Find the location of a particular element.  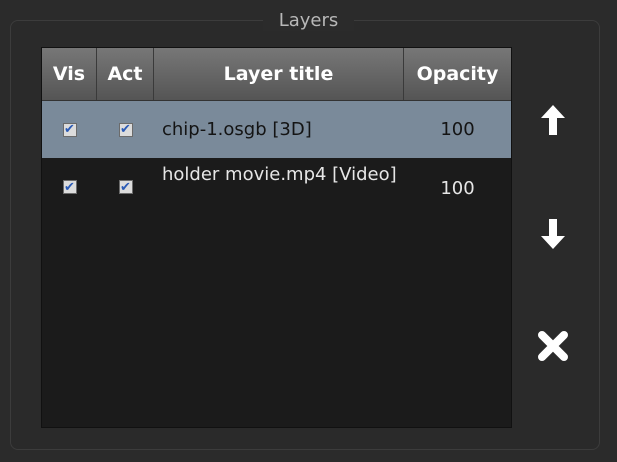

table-row: ✔ ✔ chip-1.osgb [3D] 100 is located at coordinates (276, 129).